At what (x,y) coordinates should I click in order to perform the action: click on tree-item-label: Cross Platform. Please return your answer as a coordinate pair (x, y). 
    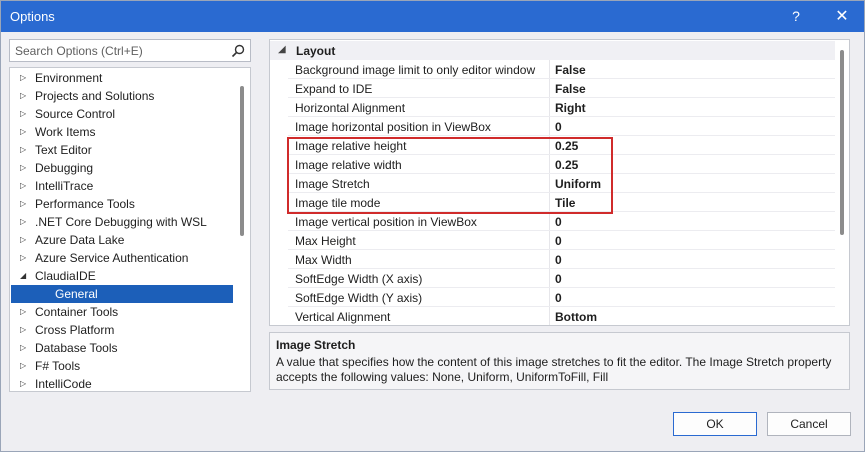
    Looking at the image, I should click on (75, 330).